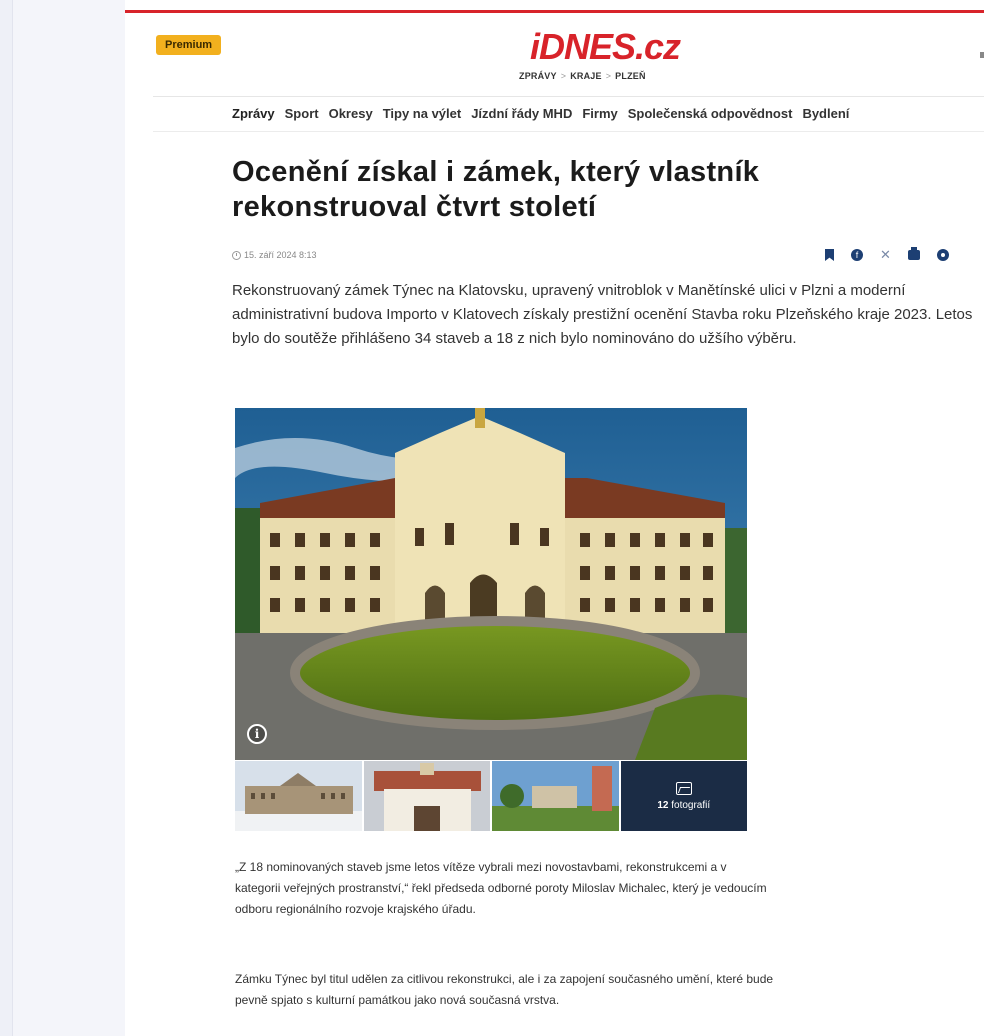 This screenshot has height=1036, width=984. I want to click on bookmark-icon, so click(829, 255).